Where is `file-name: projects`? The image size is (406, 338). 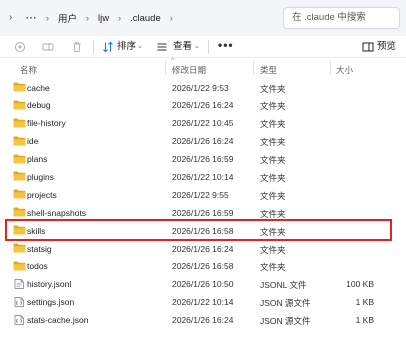 file-name: projects is located at coordinates (42, 194).